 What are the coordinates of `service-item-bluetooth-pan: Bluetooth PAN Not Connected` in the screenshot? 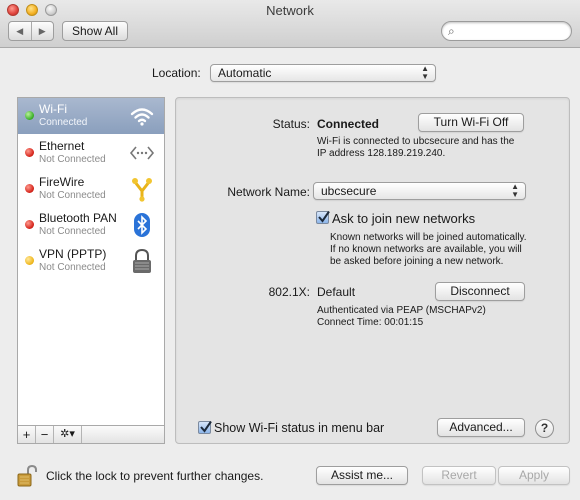 It's located at (91, 225).